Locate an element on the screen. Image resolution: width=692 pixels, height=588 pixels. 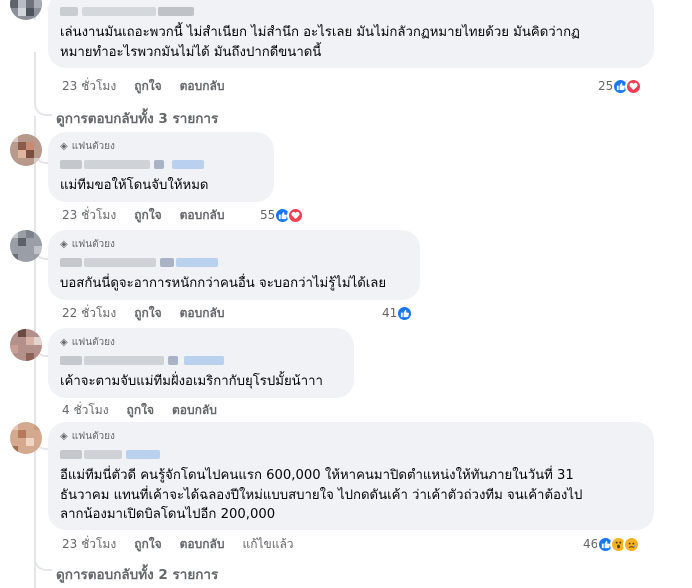
comment-bubble: ◈ แฟนตัวยง แม่ทีมขอให้โดนจับให้หมด is located at coordinates (161, 167).